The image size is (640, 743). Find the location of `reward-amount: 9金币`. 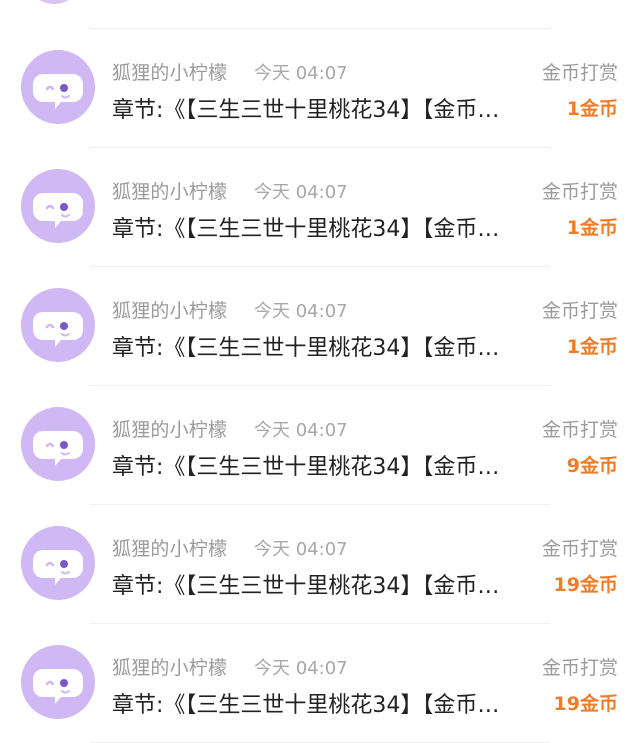

reward-amount: 9金币 is located at coordinates (592, 466).